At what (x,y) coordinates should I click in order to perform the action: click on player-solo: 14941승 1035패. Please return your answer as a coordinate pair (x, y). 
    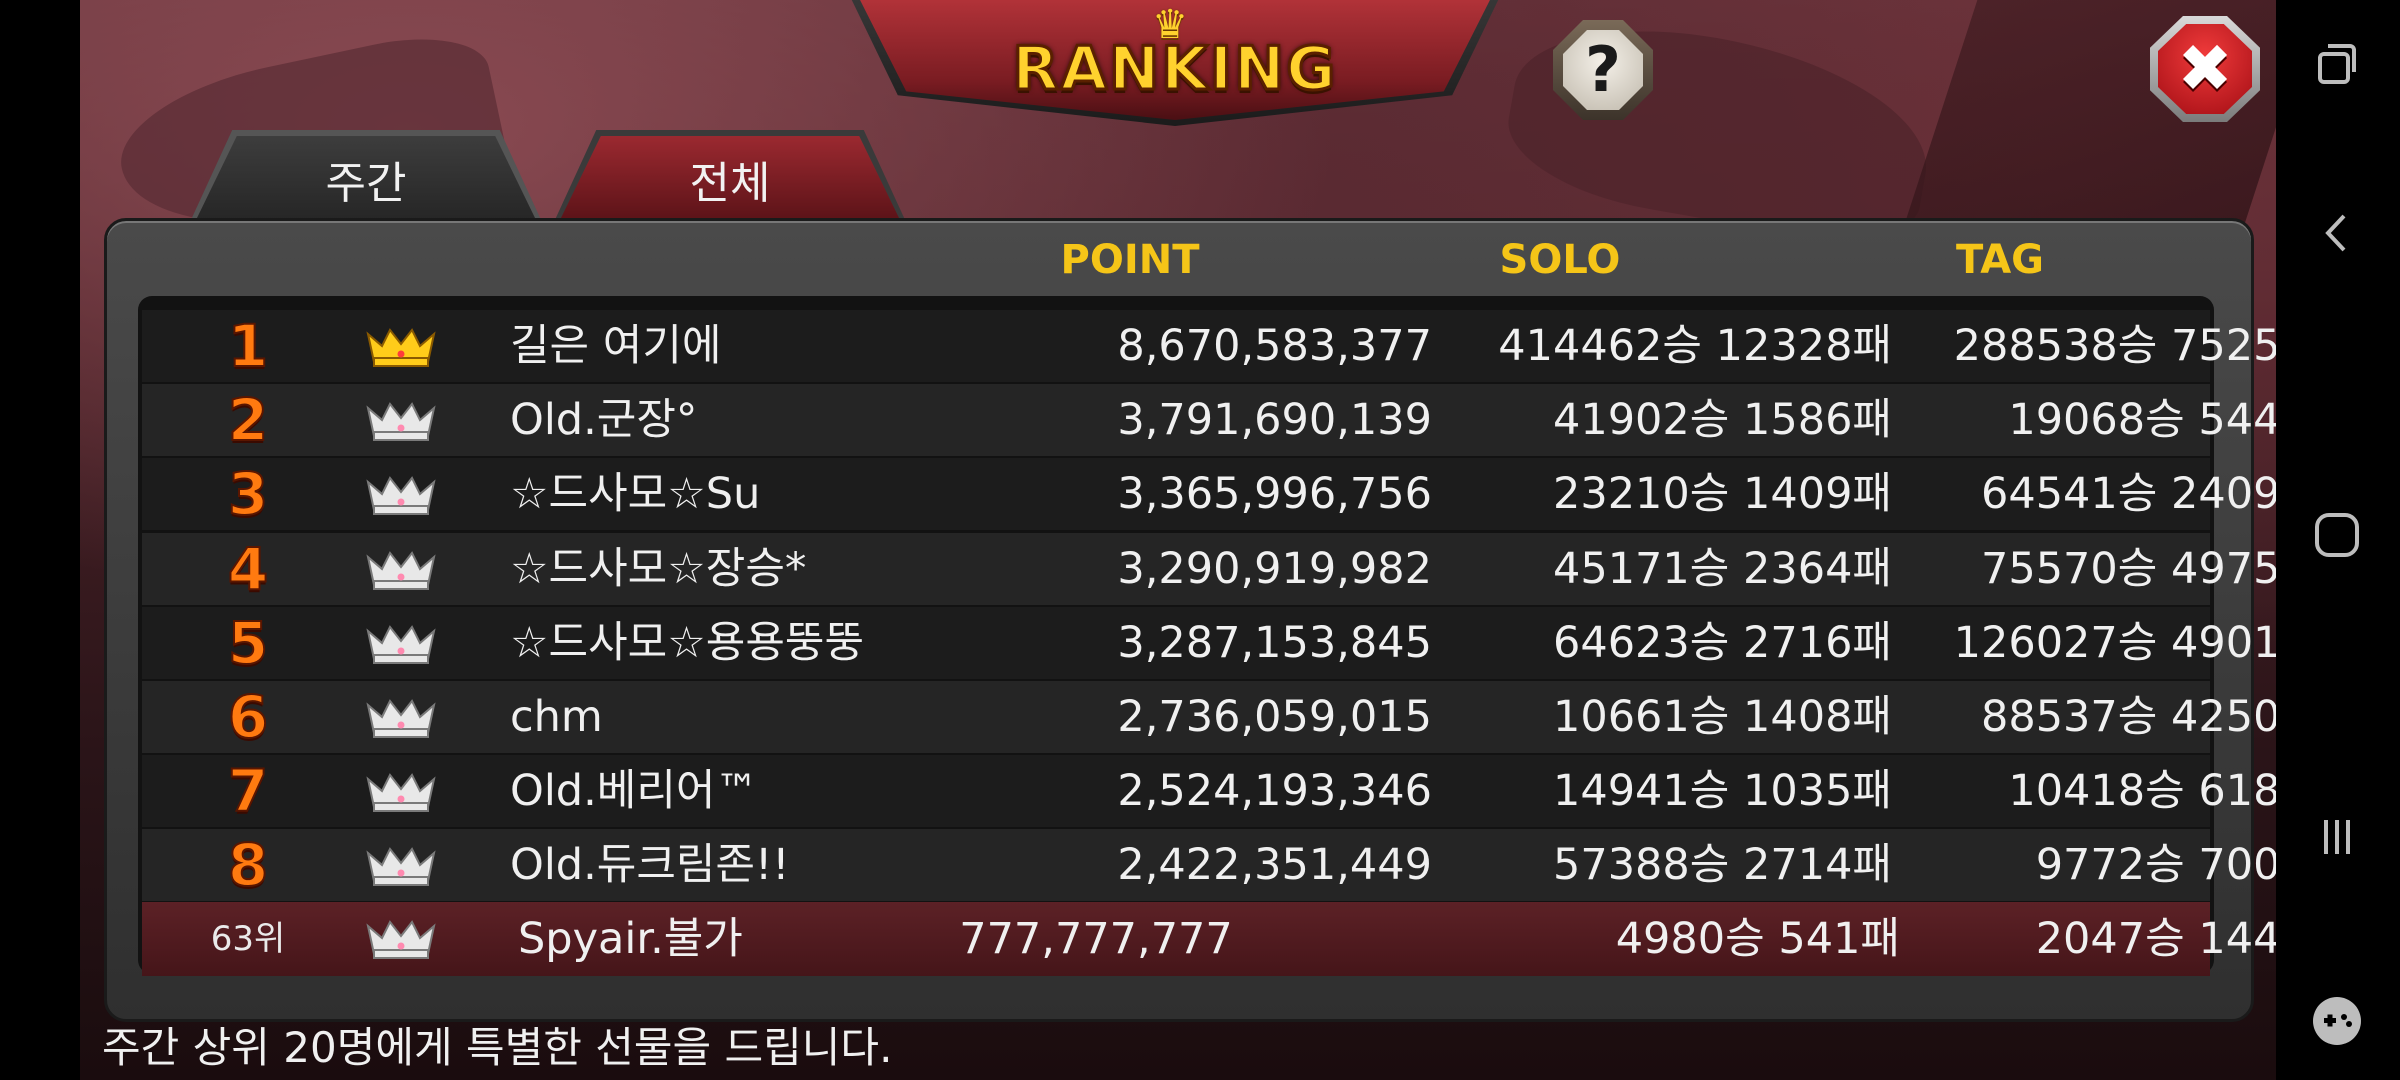
    Looking at the image, I should click on (1722, 791).